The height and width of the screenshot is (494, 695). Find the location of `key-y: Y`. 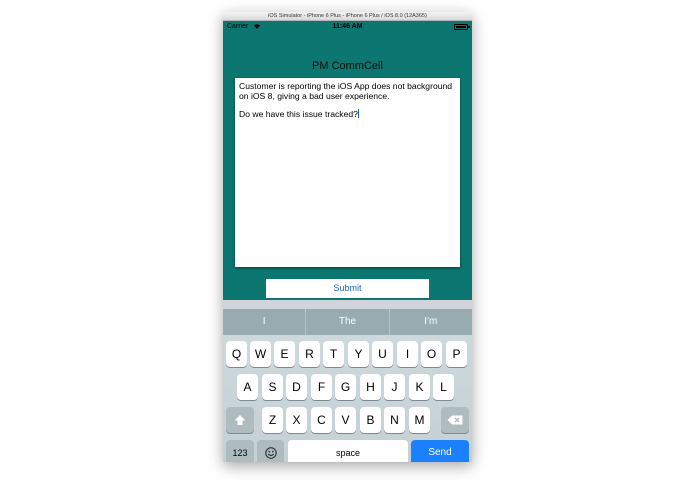

key-y: Y is located at coordinates (358, 354).